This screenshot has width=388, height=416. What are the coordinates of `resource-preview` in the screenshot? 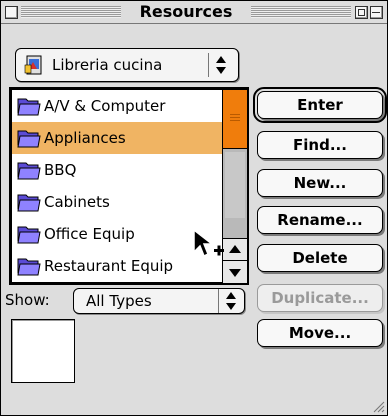 It's located at (43, 351).